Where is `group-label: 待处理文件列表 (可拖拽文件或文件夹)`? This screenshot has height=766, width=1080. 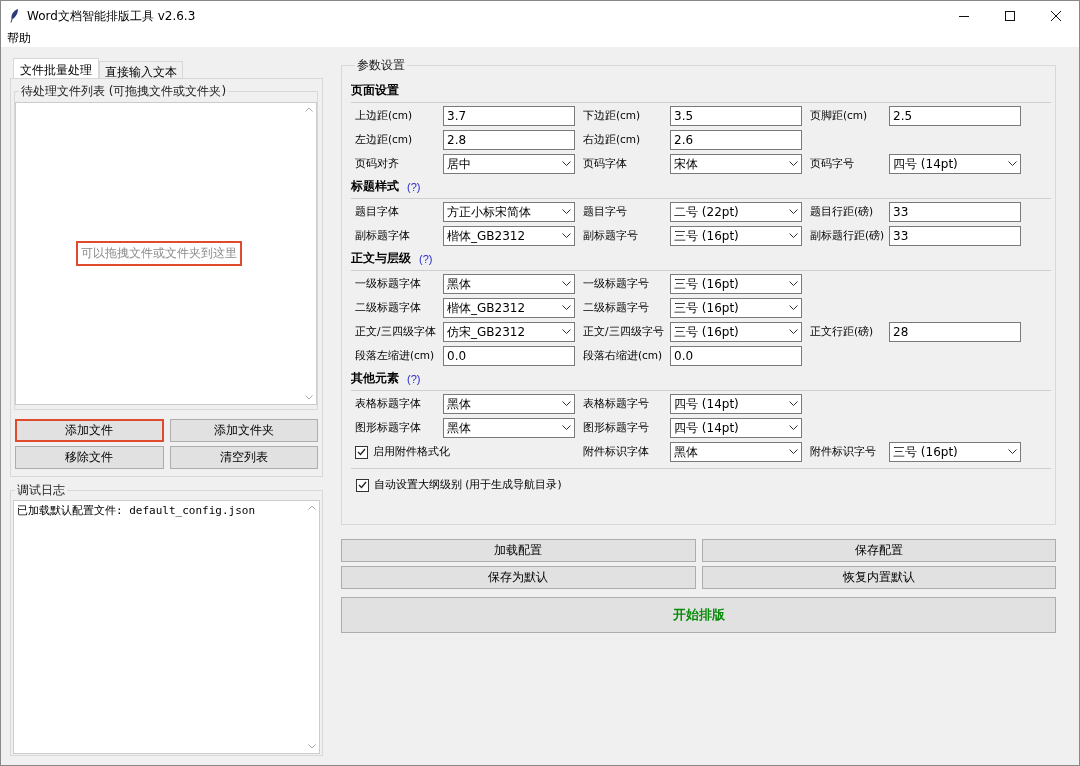
group-label: 待处理文件列表 (可拖拽文件或文件夹) is located at coordinates (124, 91).